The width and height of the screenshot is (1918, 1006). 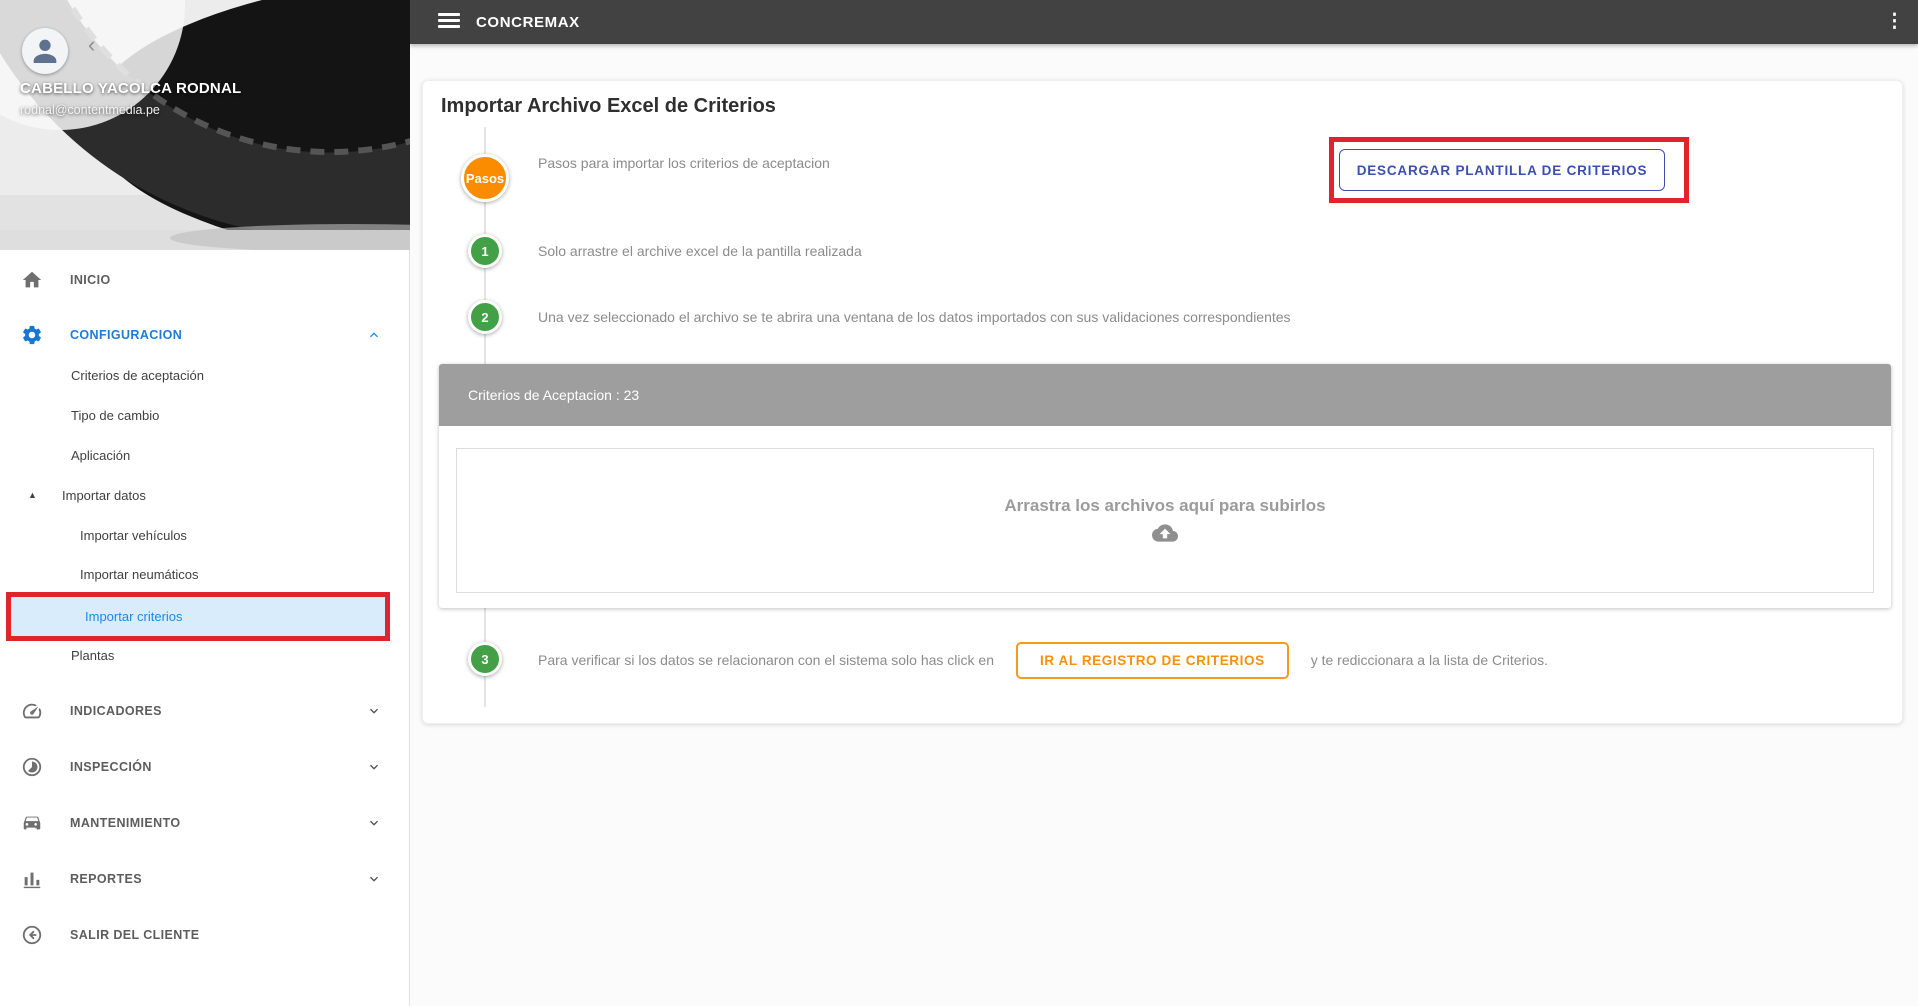 I want to click on sidebar-item-label: Importar datos, so click(x=104, y=495).